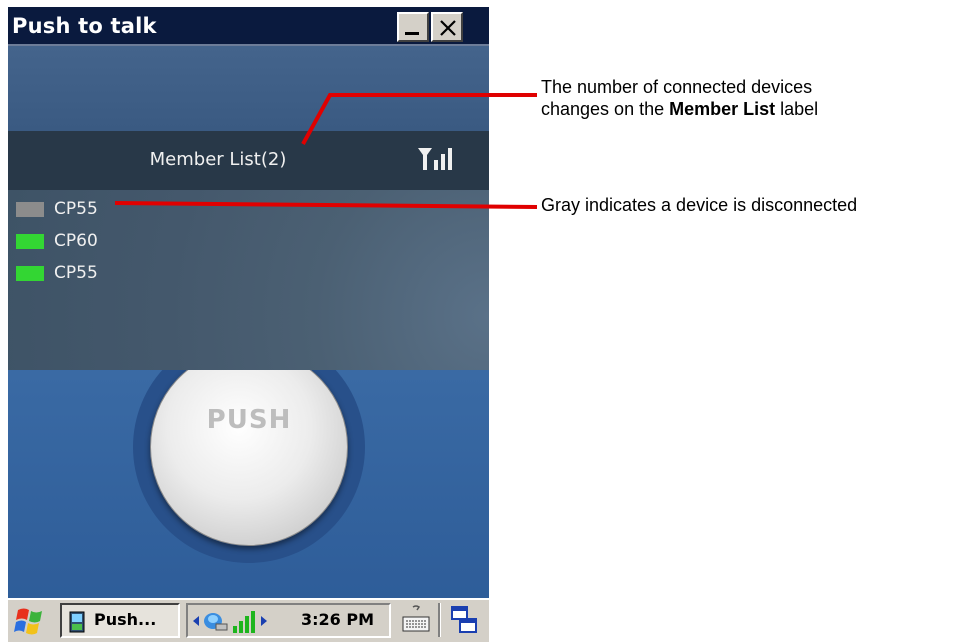 The width and height of the screenshot is (975, 642). I want to click on annotation-lines, so click(326, 151).